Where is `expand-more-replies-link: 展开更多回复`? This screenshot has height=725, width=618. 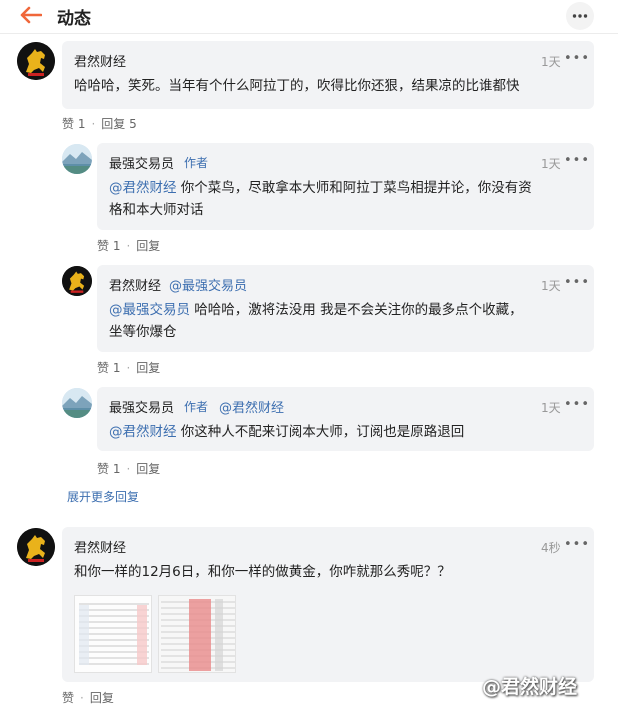
expand-more-replies-link: 展开更多回复 is located at coordinates (103, 496).